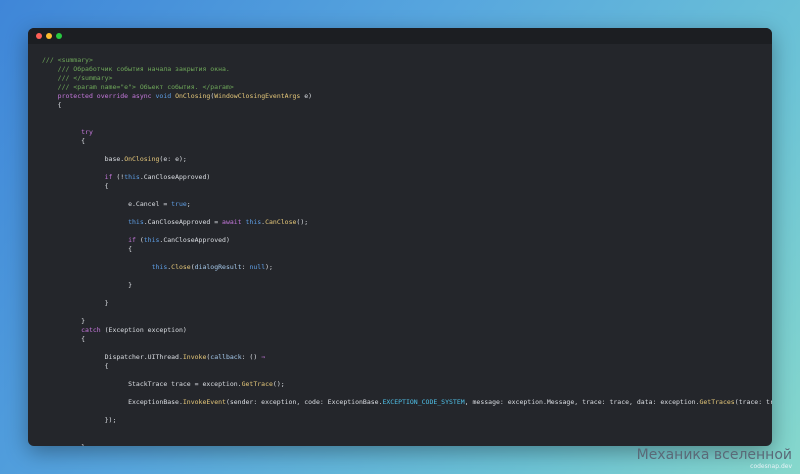  I want to click on maximize-dot-icon, so click(59, 36).